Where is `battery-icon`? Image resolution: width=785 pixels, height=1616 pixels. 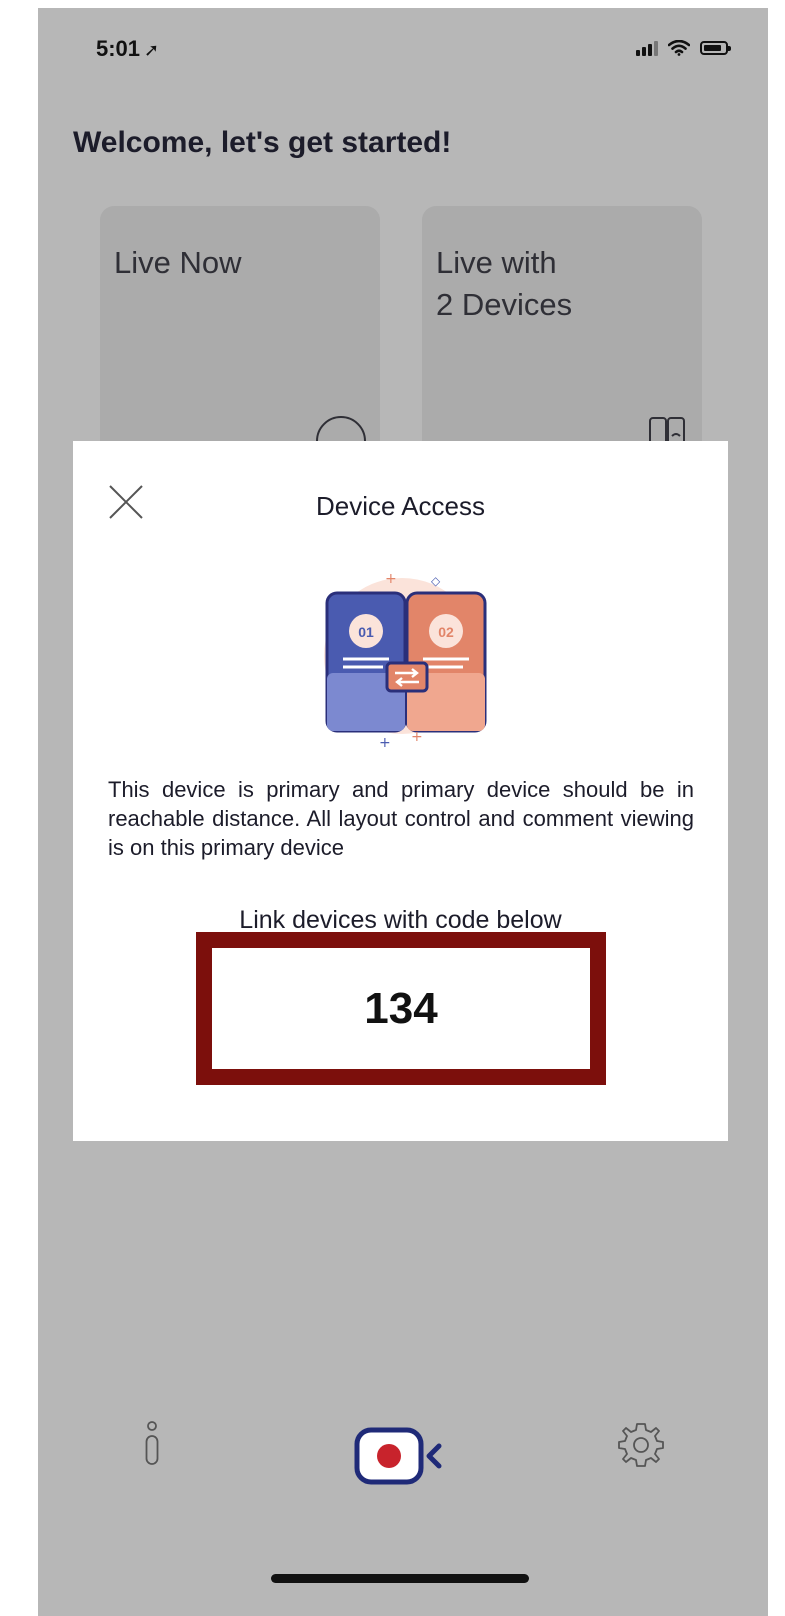
battery-icon is located at coordinates (715, 48).